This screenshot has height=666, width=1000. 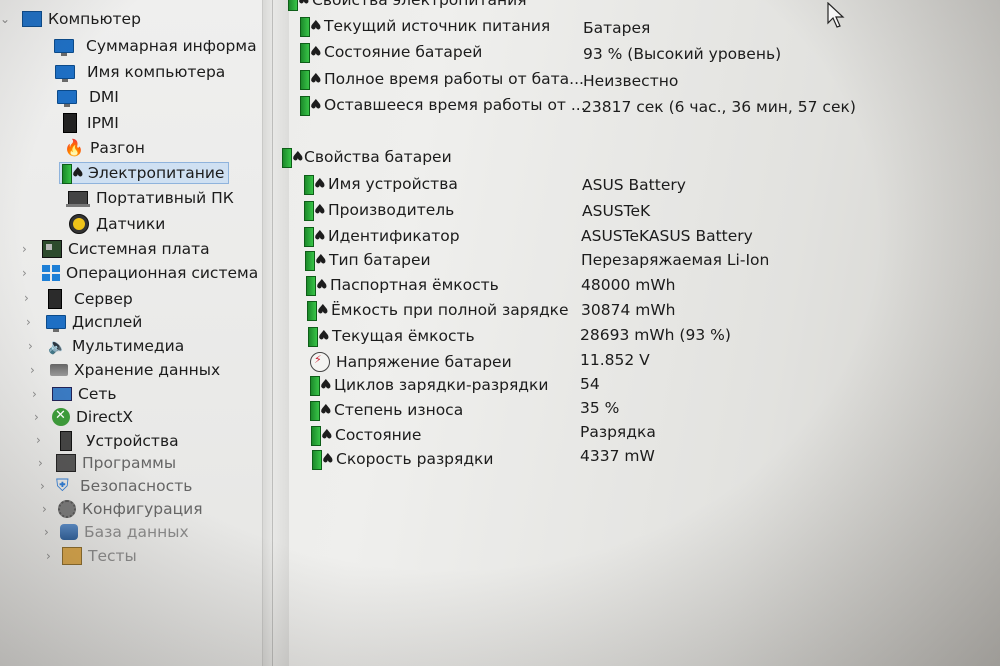 I want to click on tree-item-label: Разгон, so click(x=117, y=148).